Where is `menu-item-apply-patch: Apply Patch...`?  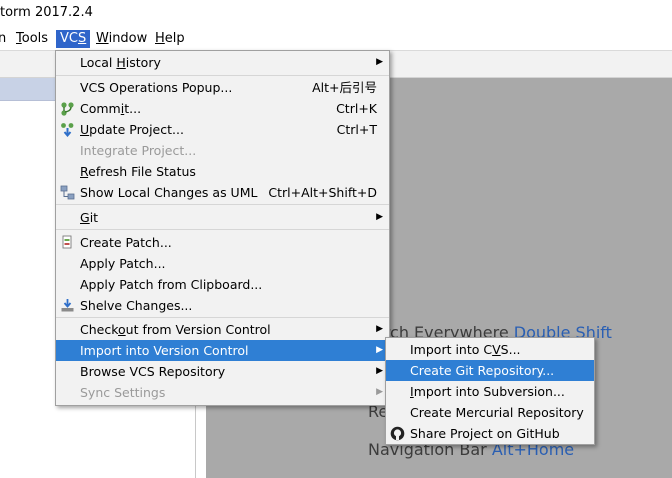 menu-item-apply-patch: Apply Patch... is located at coordinates (222, 263).